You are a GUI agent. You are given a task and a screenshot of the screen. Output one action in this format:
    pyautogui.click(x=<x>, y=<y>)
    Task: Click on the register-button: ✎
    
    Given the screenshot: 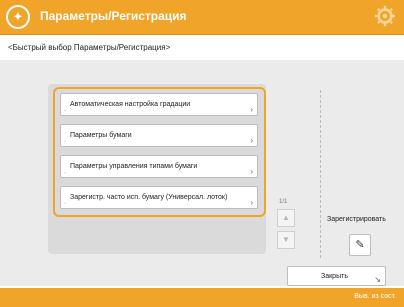 What is the action you would take?
    pyautogui.click(x=360, y=245)
    